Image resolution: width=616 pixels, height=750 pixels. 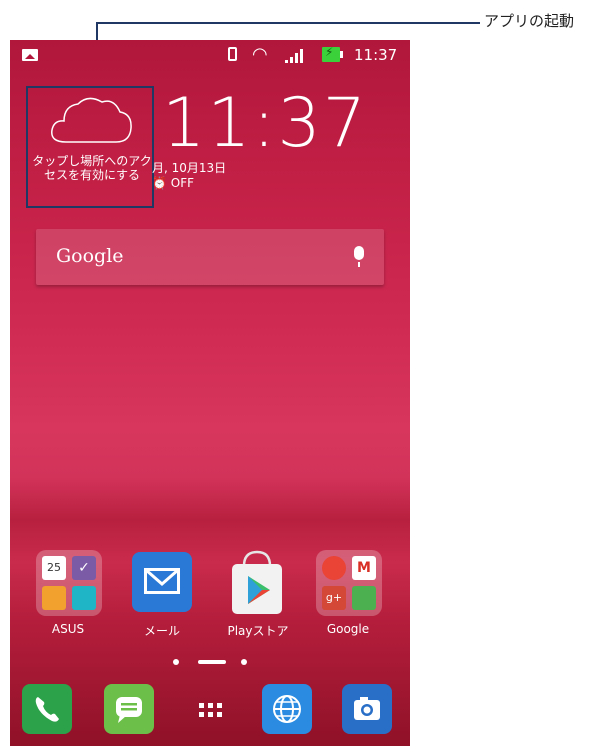 I want to click on clock-time: 11:37, so click(x=265, y=123).